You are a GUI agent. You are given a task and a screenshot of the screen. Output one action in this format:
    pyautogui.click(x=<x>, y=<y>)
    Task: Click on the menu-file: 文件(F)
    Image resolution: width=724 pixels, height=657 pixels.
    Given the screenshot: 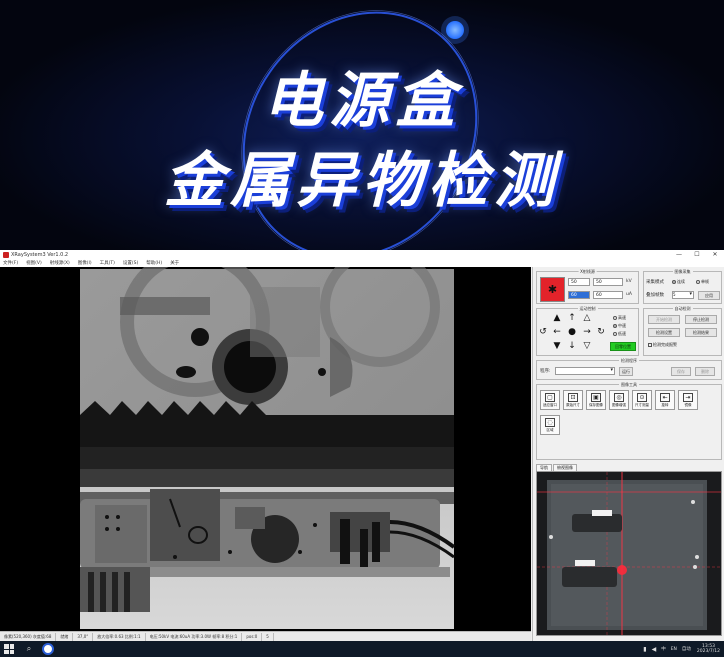 What is the action you would take?
    pyautogui.click(x=10, y=263)
    